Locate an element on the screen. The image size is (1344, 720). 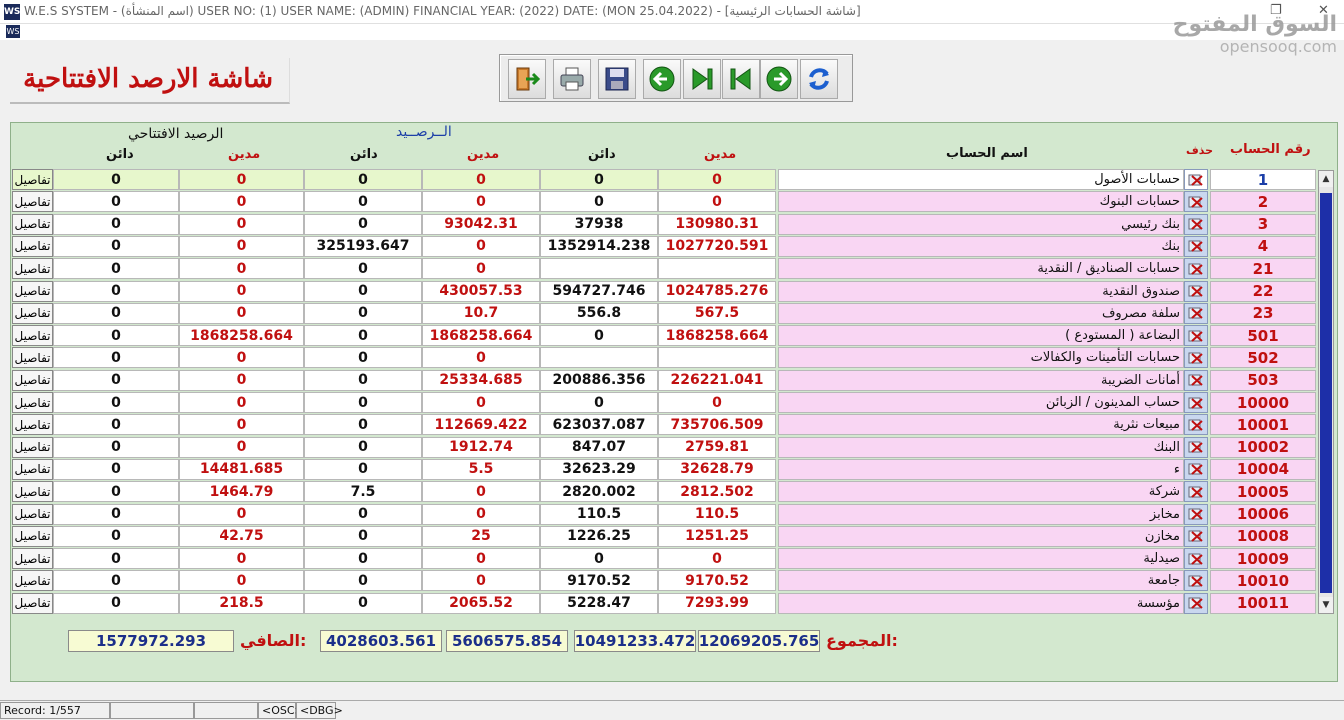
amount-cell: 226221.041 is located at coordinates (717, 380).